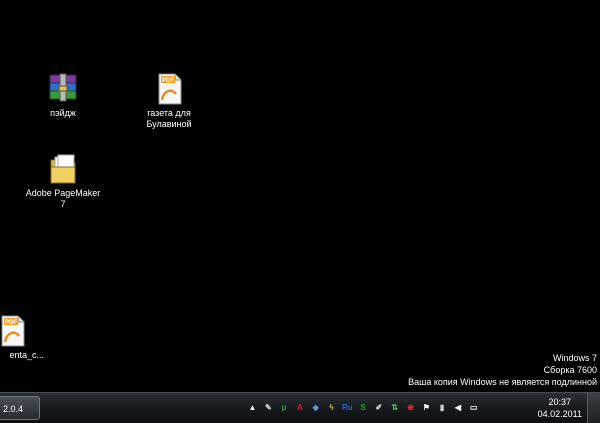  I want to click on volume-icon: ◀, so click(457, 407).